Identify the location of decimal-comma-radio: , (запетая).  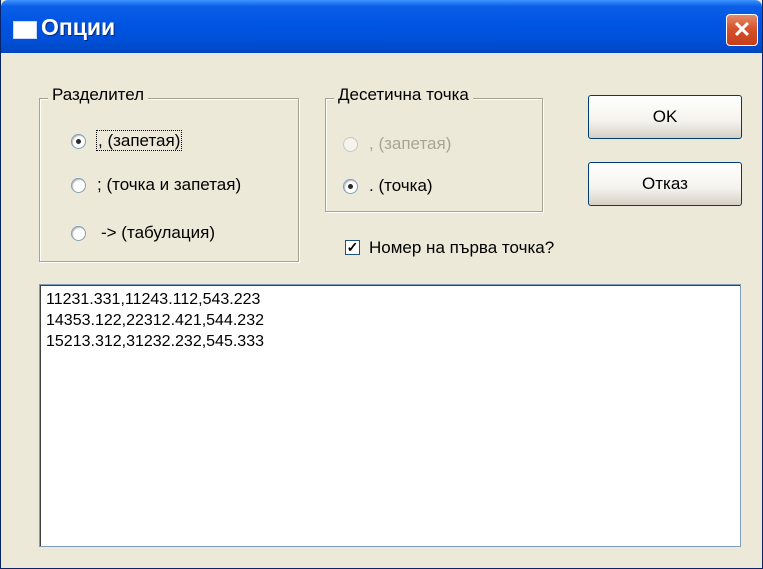
(433, 146).